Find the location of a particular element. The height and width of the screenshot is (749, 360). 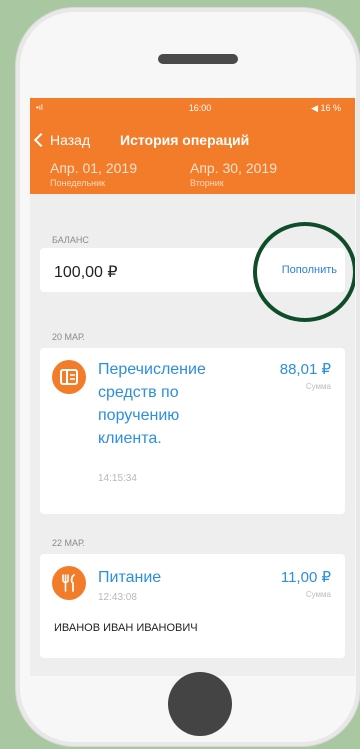

status-time: 16:00 is located at coordinates (200, 108).